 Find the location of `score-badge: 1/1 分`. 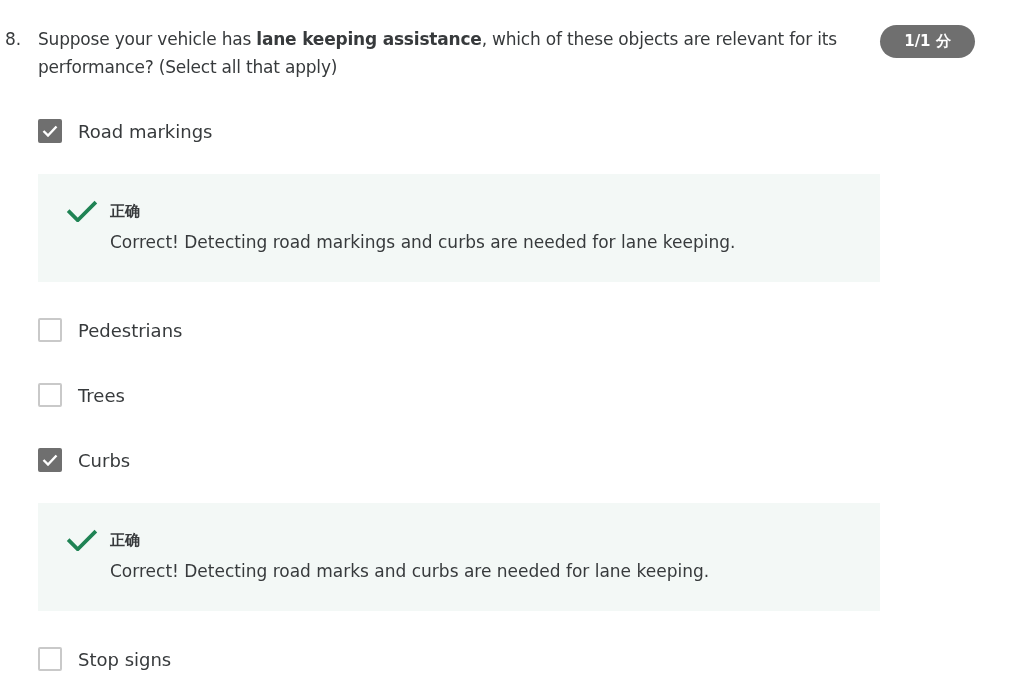

score-badge: 1/1 分 is located at coordinates (927, 41).